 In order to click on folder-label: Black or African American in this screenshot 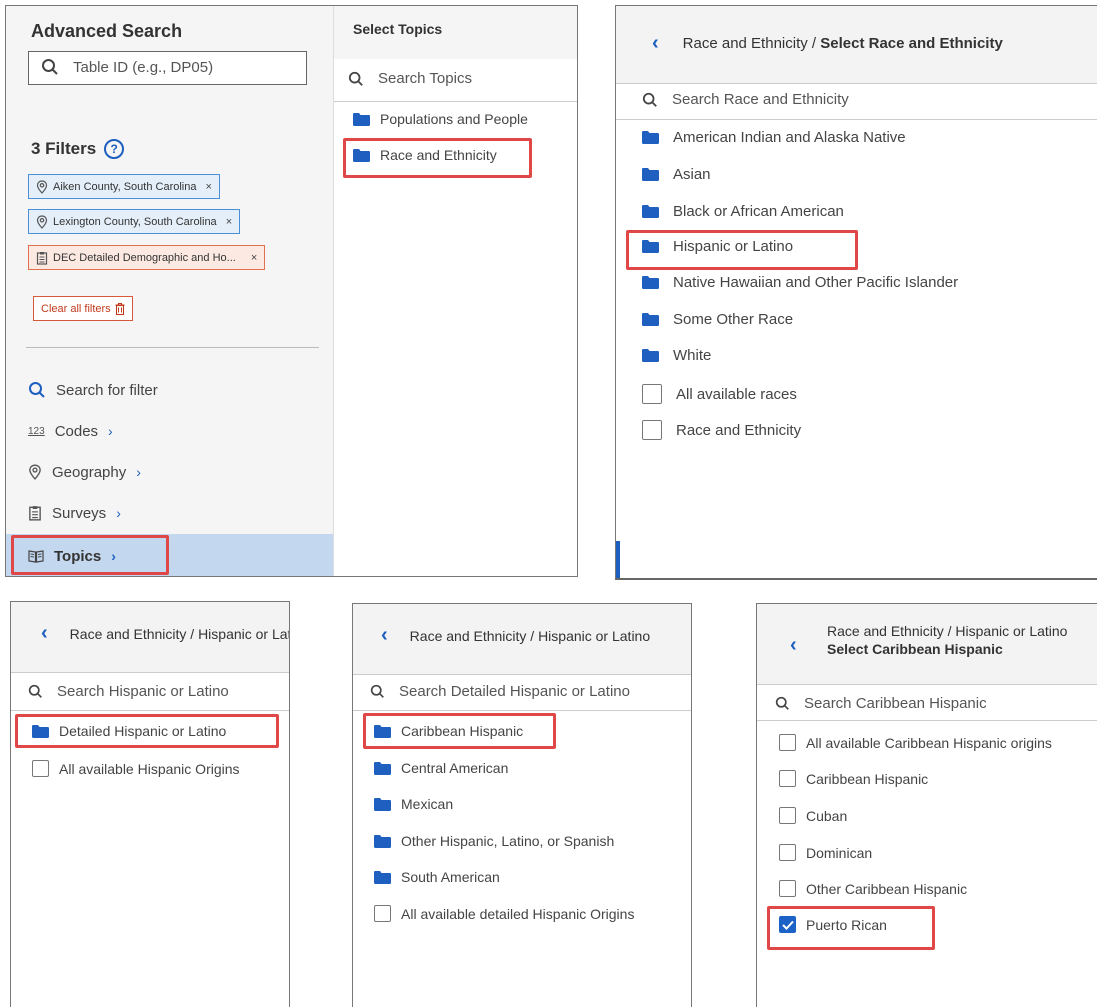, I will do `click(758, 211)`.